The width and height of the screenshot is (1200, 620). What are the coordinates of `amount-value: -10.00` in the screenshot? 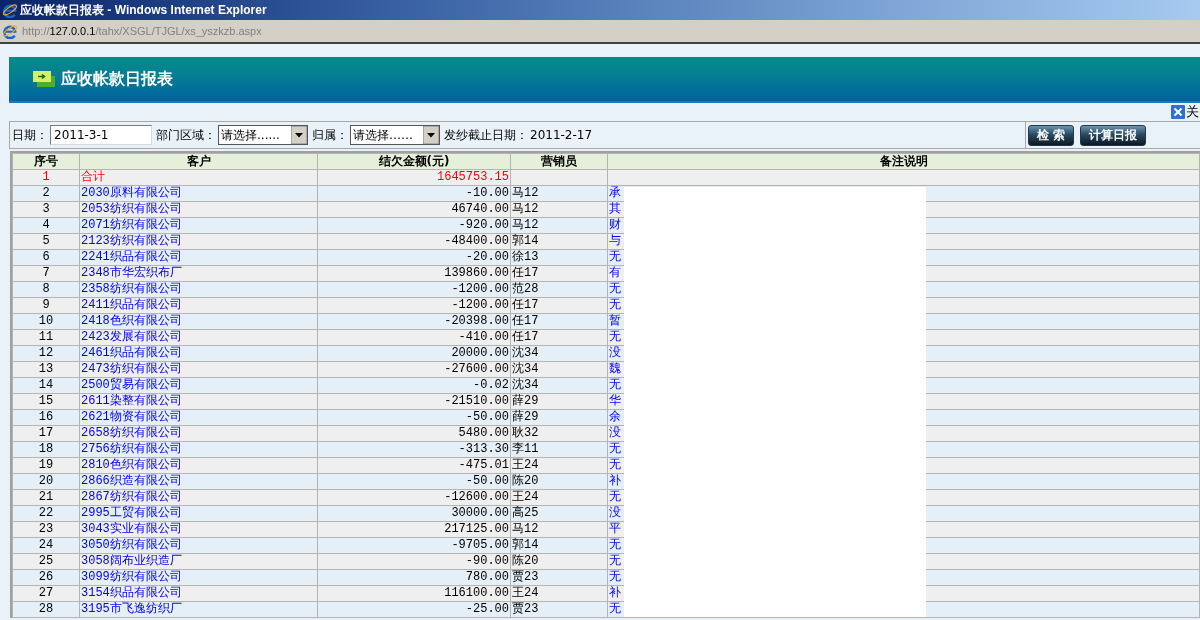 It's located at (487, 193).